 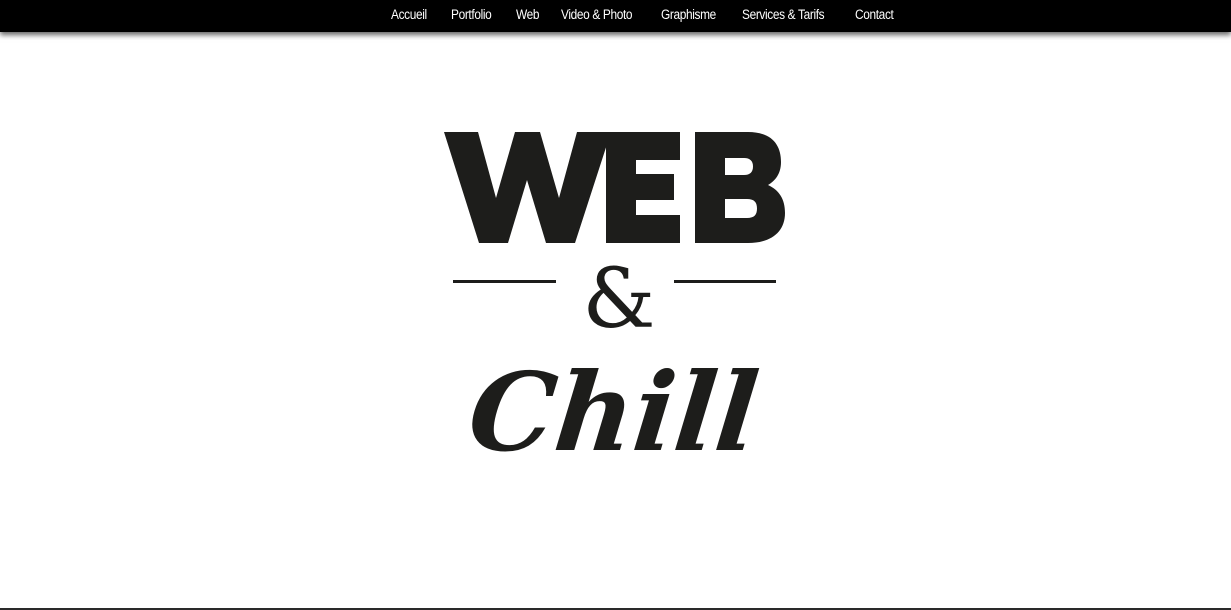 What do you see at coordinates (874, 14) in the screenshot?
I see `nav-item-contact: Contact` at bounding box center [874, 14].